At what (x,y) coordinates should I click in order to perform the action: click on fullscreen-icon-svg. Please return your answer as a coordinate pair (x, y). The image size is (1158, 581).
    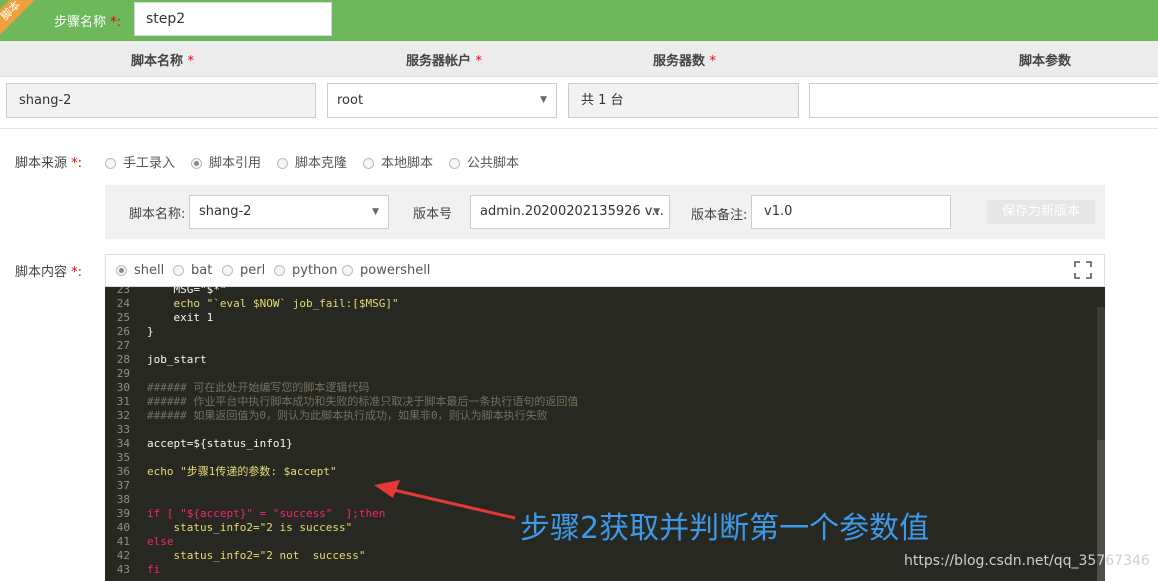
    Looking at the image, I should click on (1083, 270).